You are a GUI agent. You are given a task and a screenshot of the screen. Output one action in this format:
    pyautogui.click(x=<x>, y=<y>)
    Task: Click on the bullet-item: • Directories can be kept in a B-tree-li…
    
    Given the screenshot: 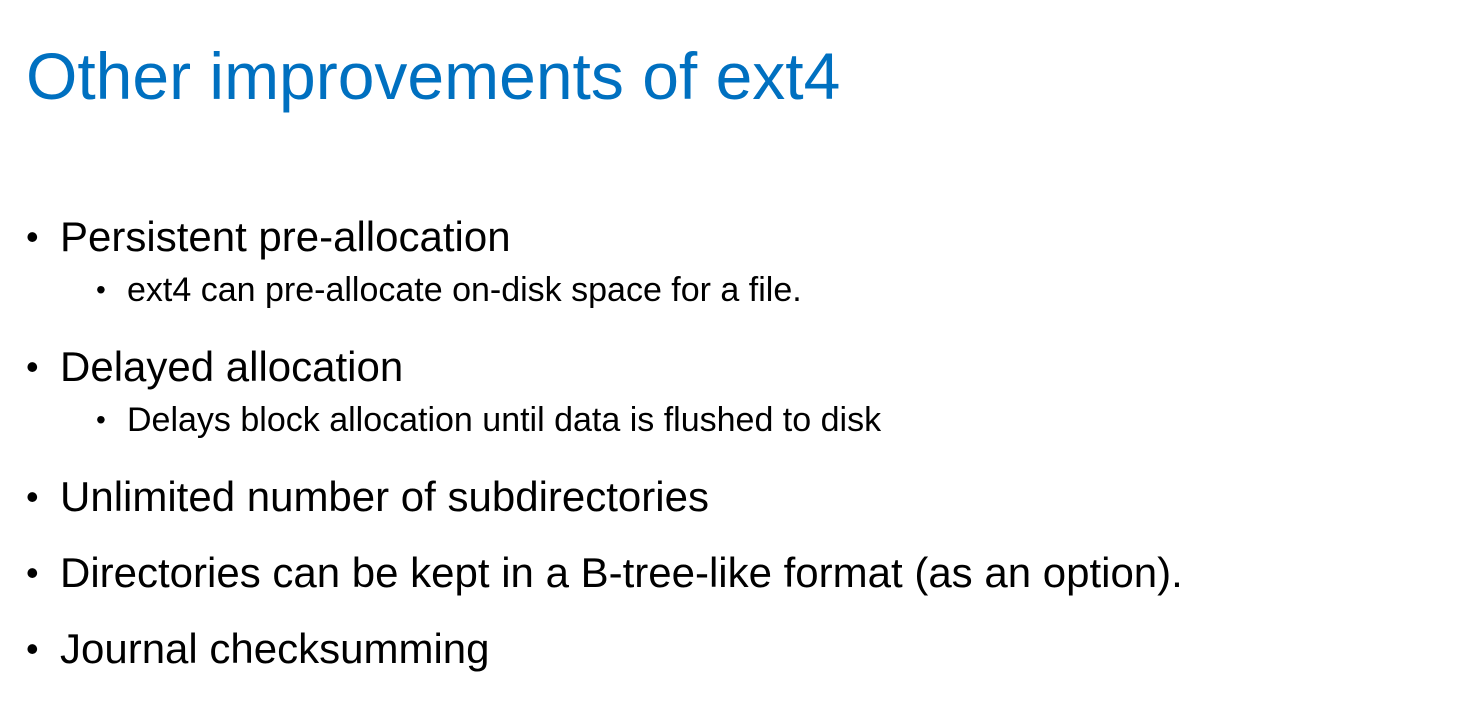 What is the action you would take?
    pyautogui.click(x=726, y=573)
    